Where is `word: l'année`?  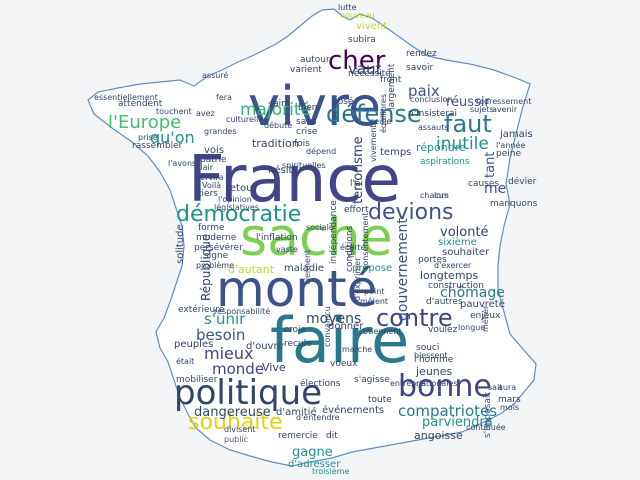
word: l'année is located at coordinates (511, 145).